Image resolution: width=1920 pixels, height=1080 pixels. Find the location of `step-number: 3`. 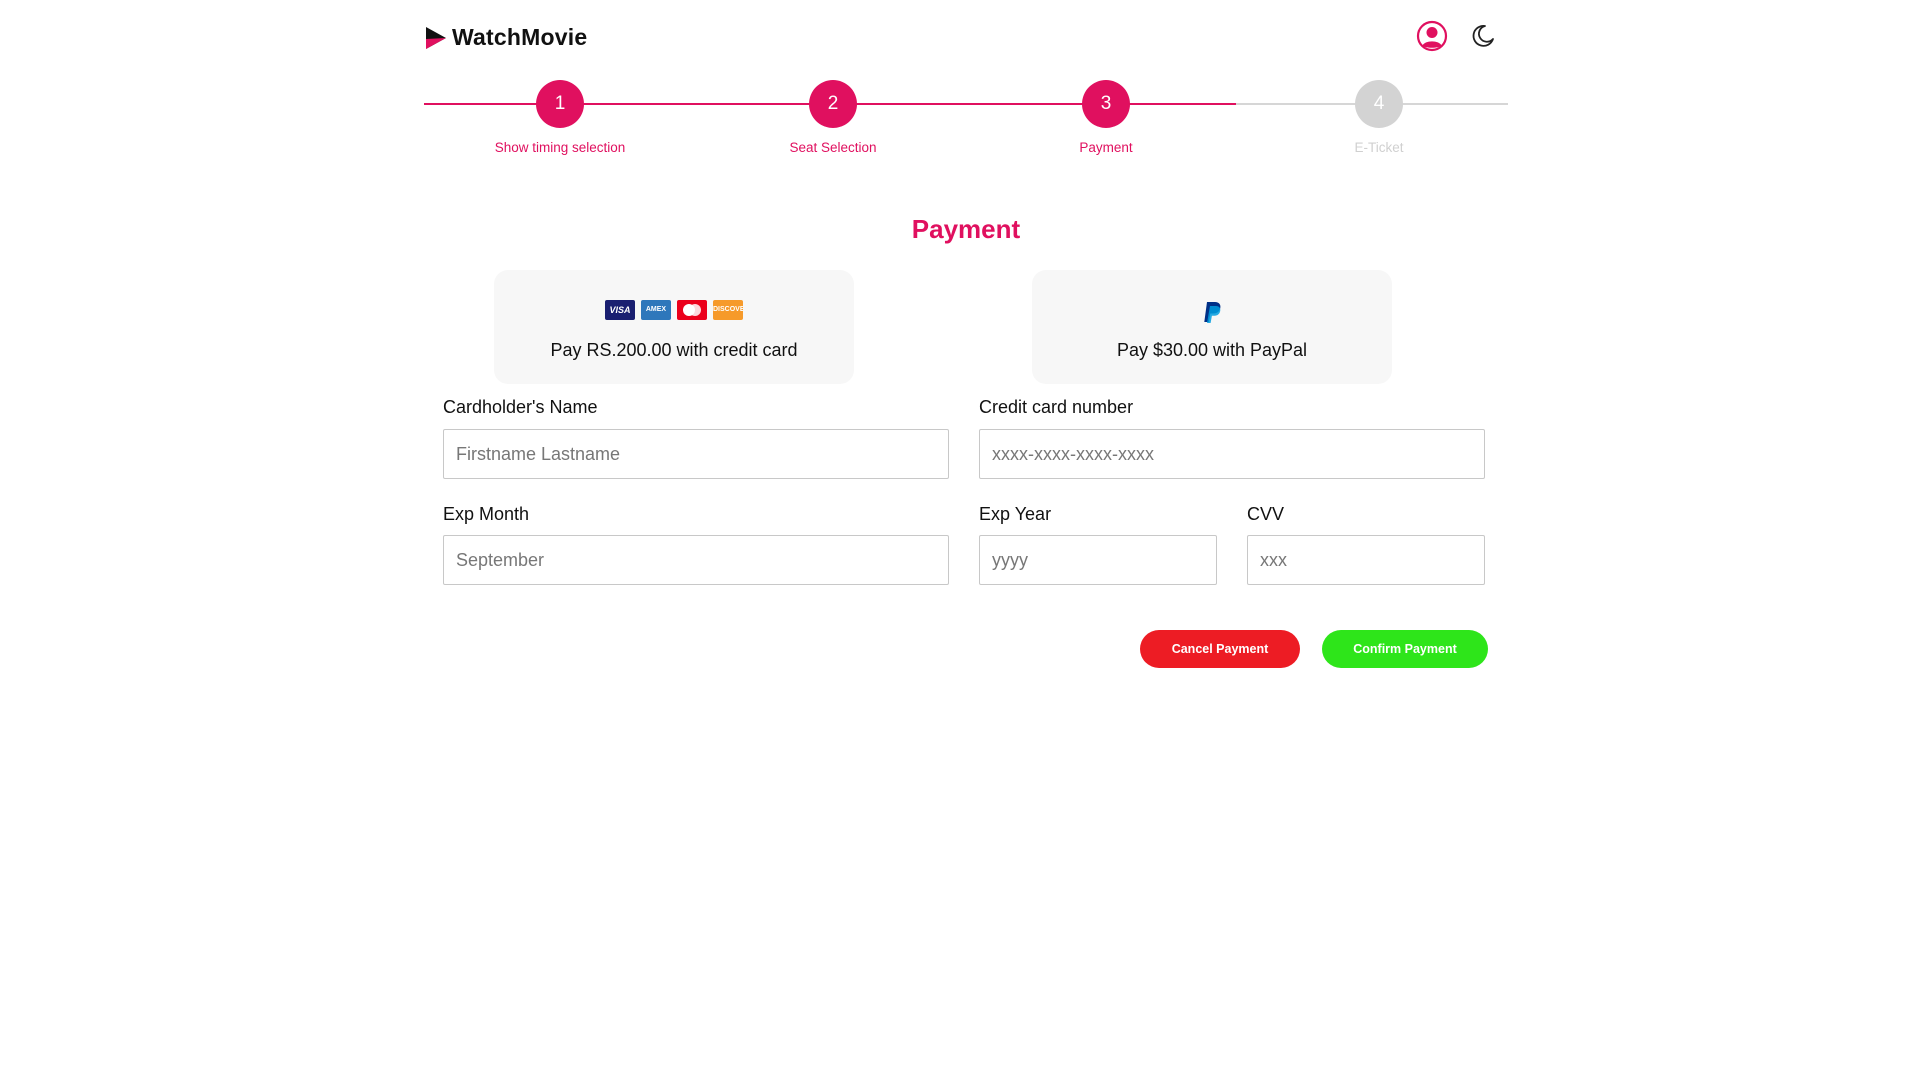

step-number: 3 is located at coordinates (1106, 104).